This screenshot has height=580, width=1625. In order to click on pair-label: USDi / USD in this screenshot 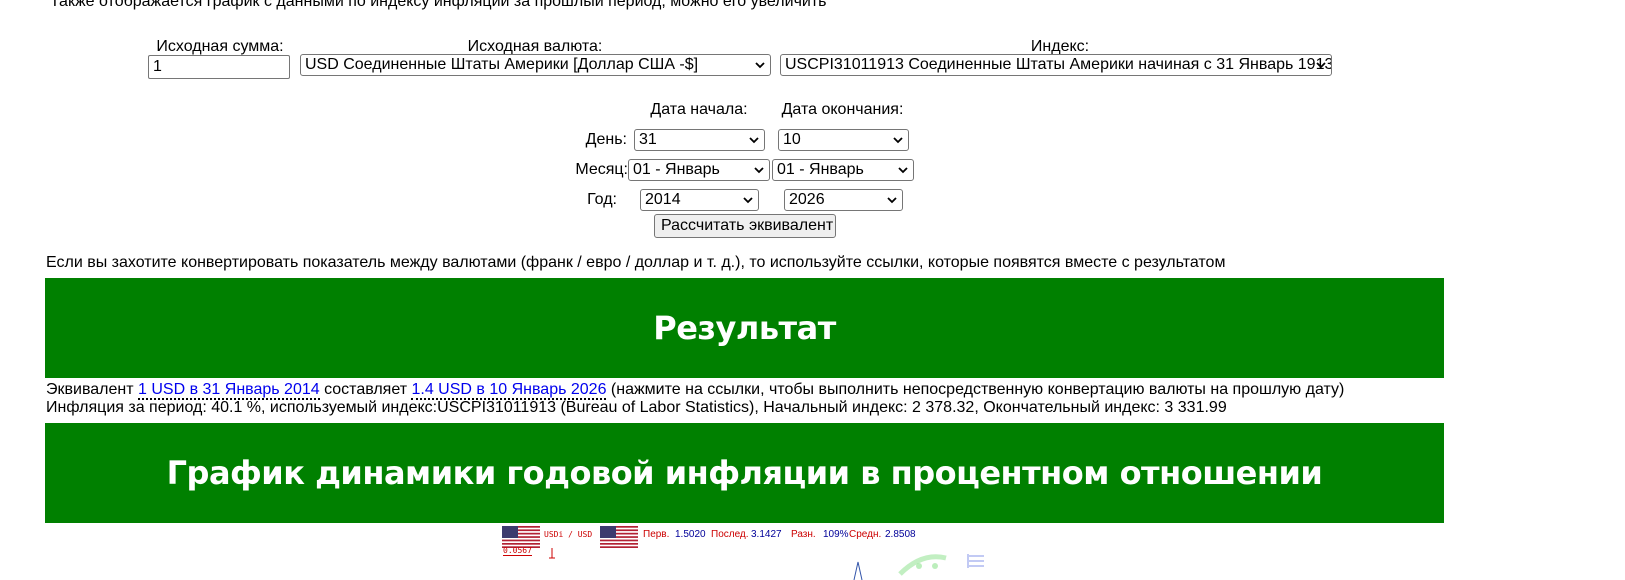, I will do `click(568, 534)`.